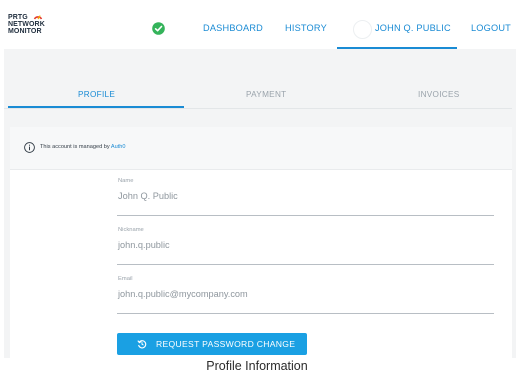  Describe the element at coordinates (183, 294) in the screenshot. I see `email-field-value: john.q.public@mycompany.com` at that location.